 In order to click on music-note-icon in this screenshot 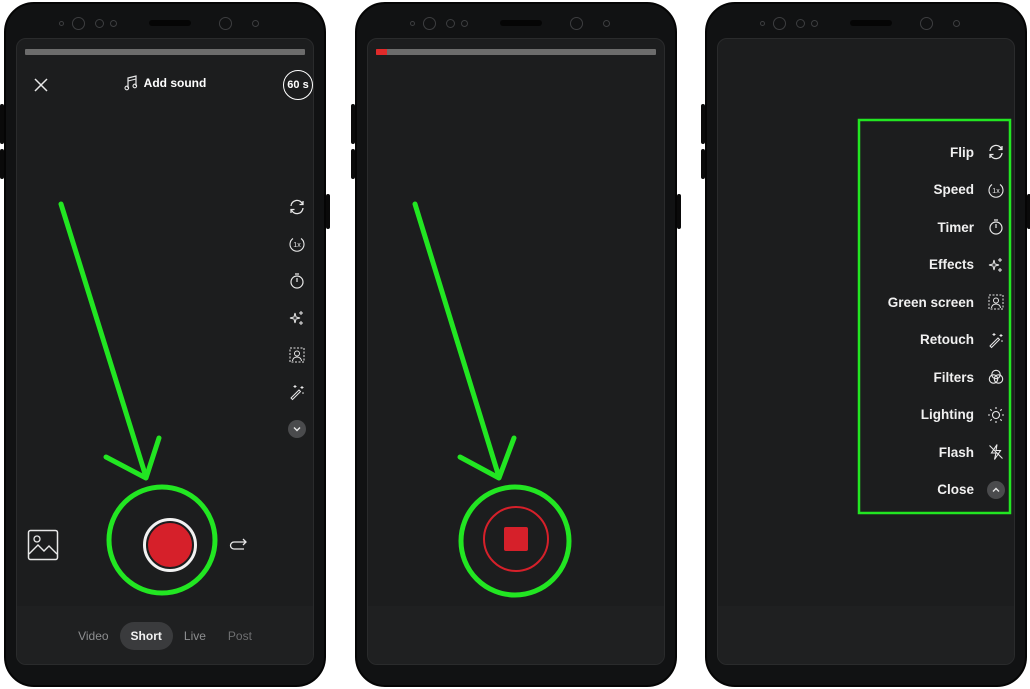, I will do `click(131, 83)`.